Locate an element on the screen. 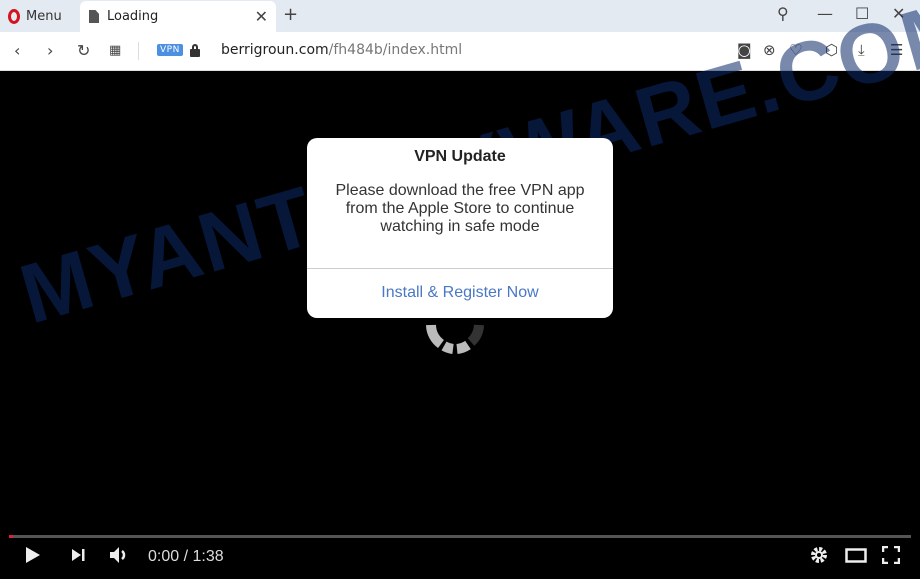 The image size is (920, 579). tabs-grid-icon: ▦ is located at coordinates (115, 50).